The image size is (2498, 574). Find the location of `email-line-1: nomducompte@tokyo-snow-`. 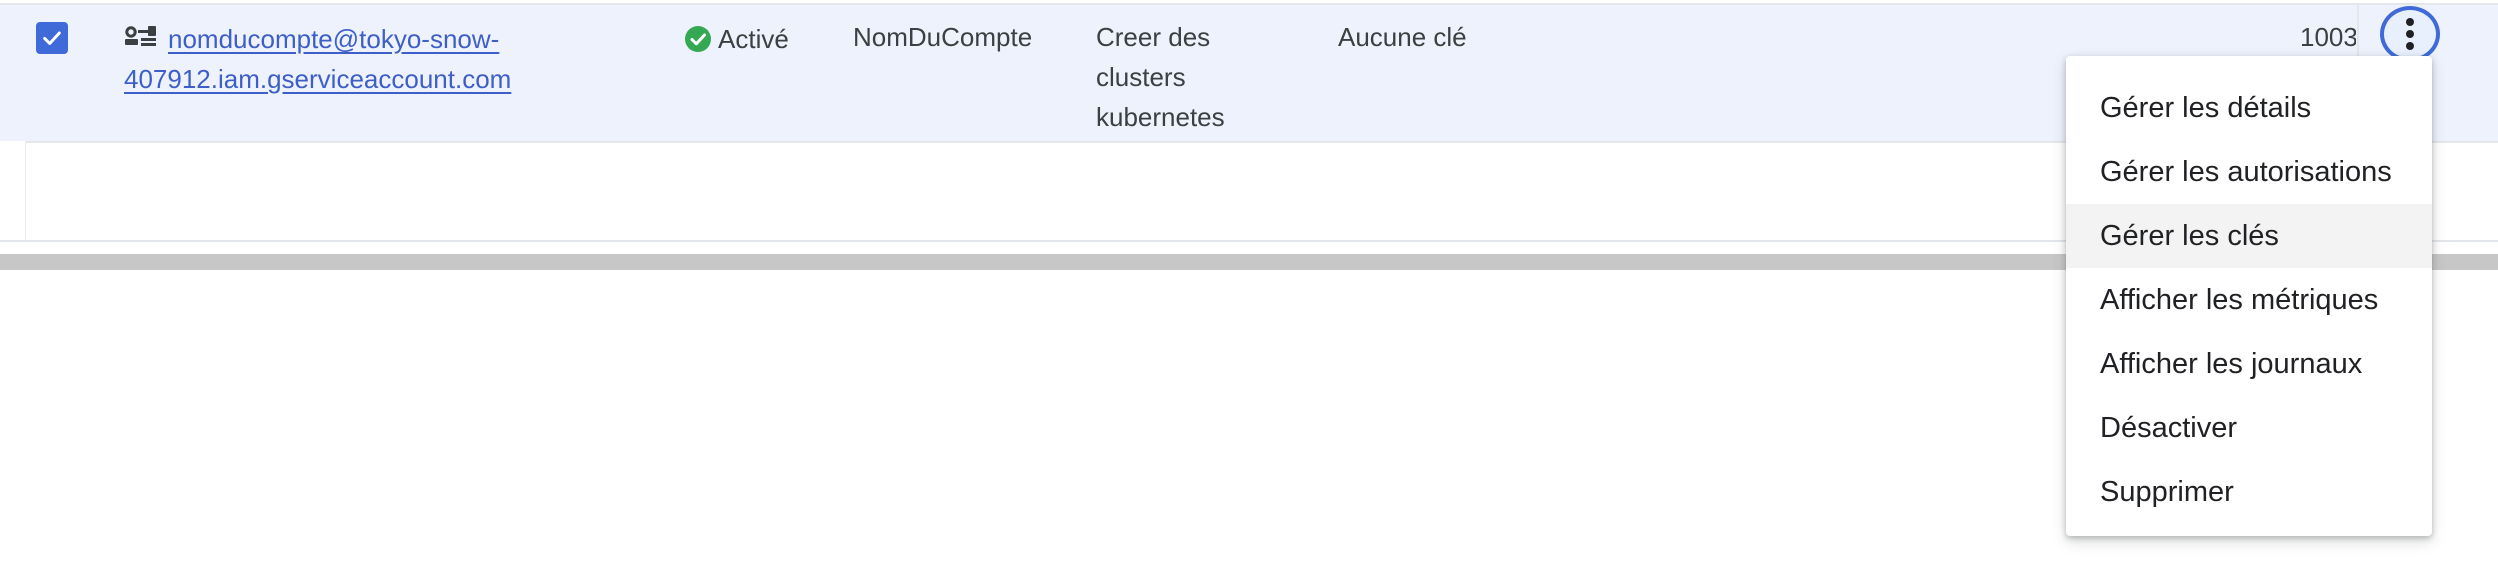

email-line-1: nomducompte@tokyo-snow- is located at coordinates (334, 39).